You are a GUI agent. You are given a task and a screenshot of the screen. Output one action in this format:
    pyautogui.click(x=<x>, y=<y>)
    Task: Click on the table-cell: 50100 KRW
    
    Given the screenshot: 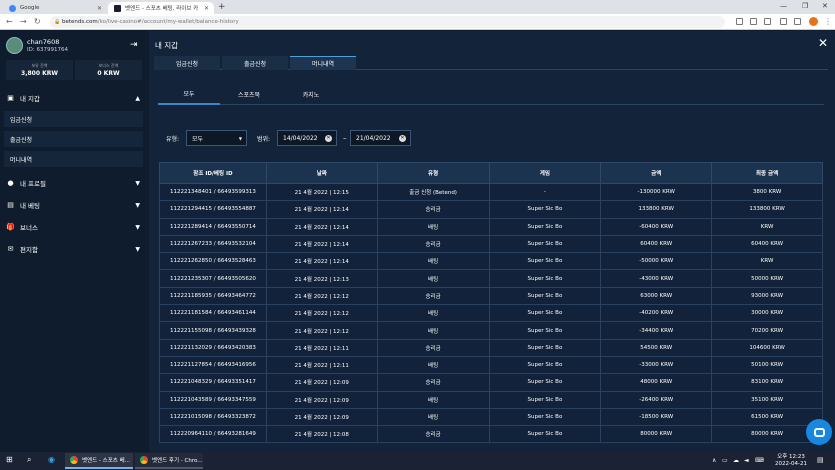 What is the action you would take?
    pyautogui.click(x=767, y=365)
    